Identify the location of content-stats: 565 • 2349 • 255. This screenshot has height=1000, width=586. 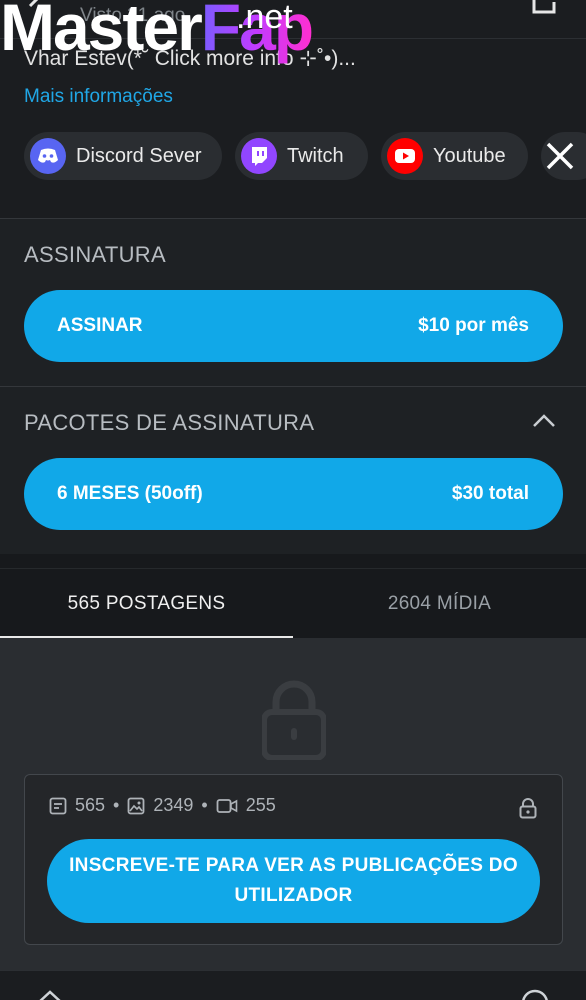
(162, 805).